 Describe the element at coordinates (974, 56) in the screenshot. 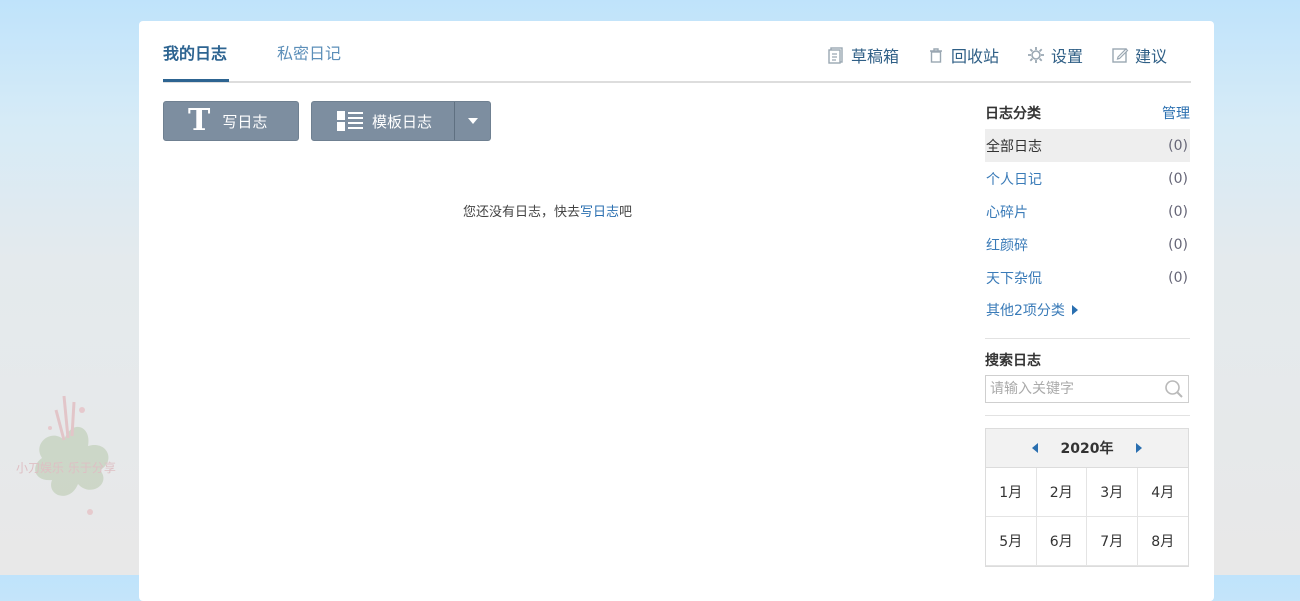

I see `recycle-bin-label: 回收站` at that location.